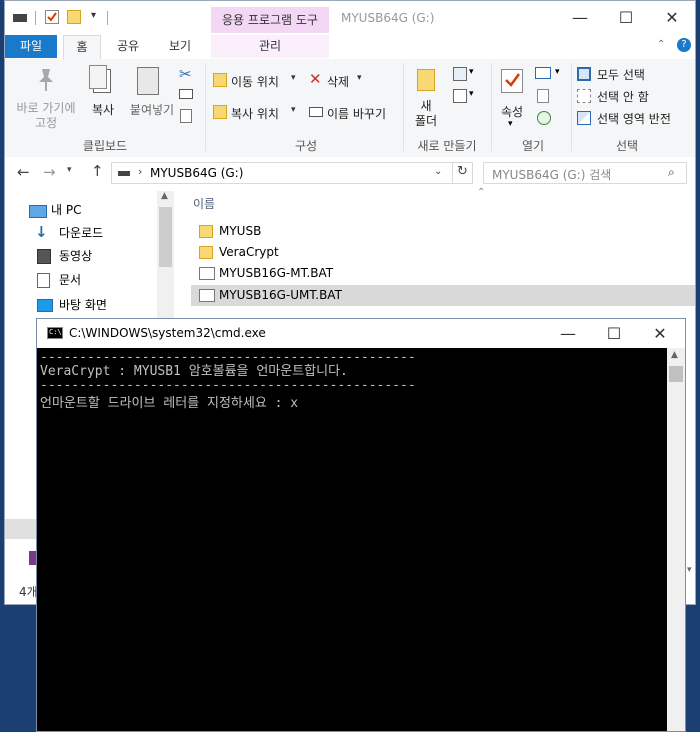  Describe the element at coordinates (20, 18) in the screenshot. I see `drive-icon` at that location.